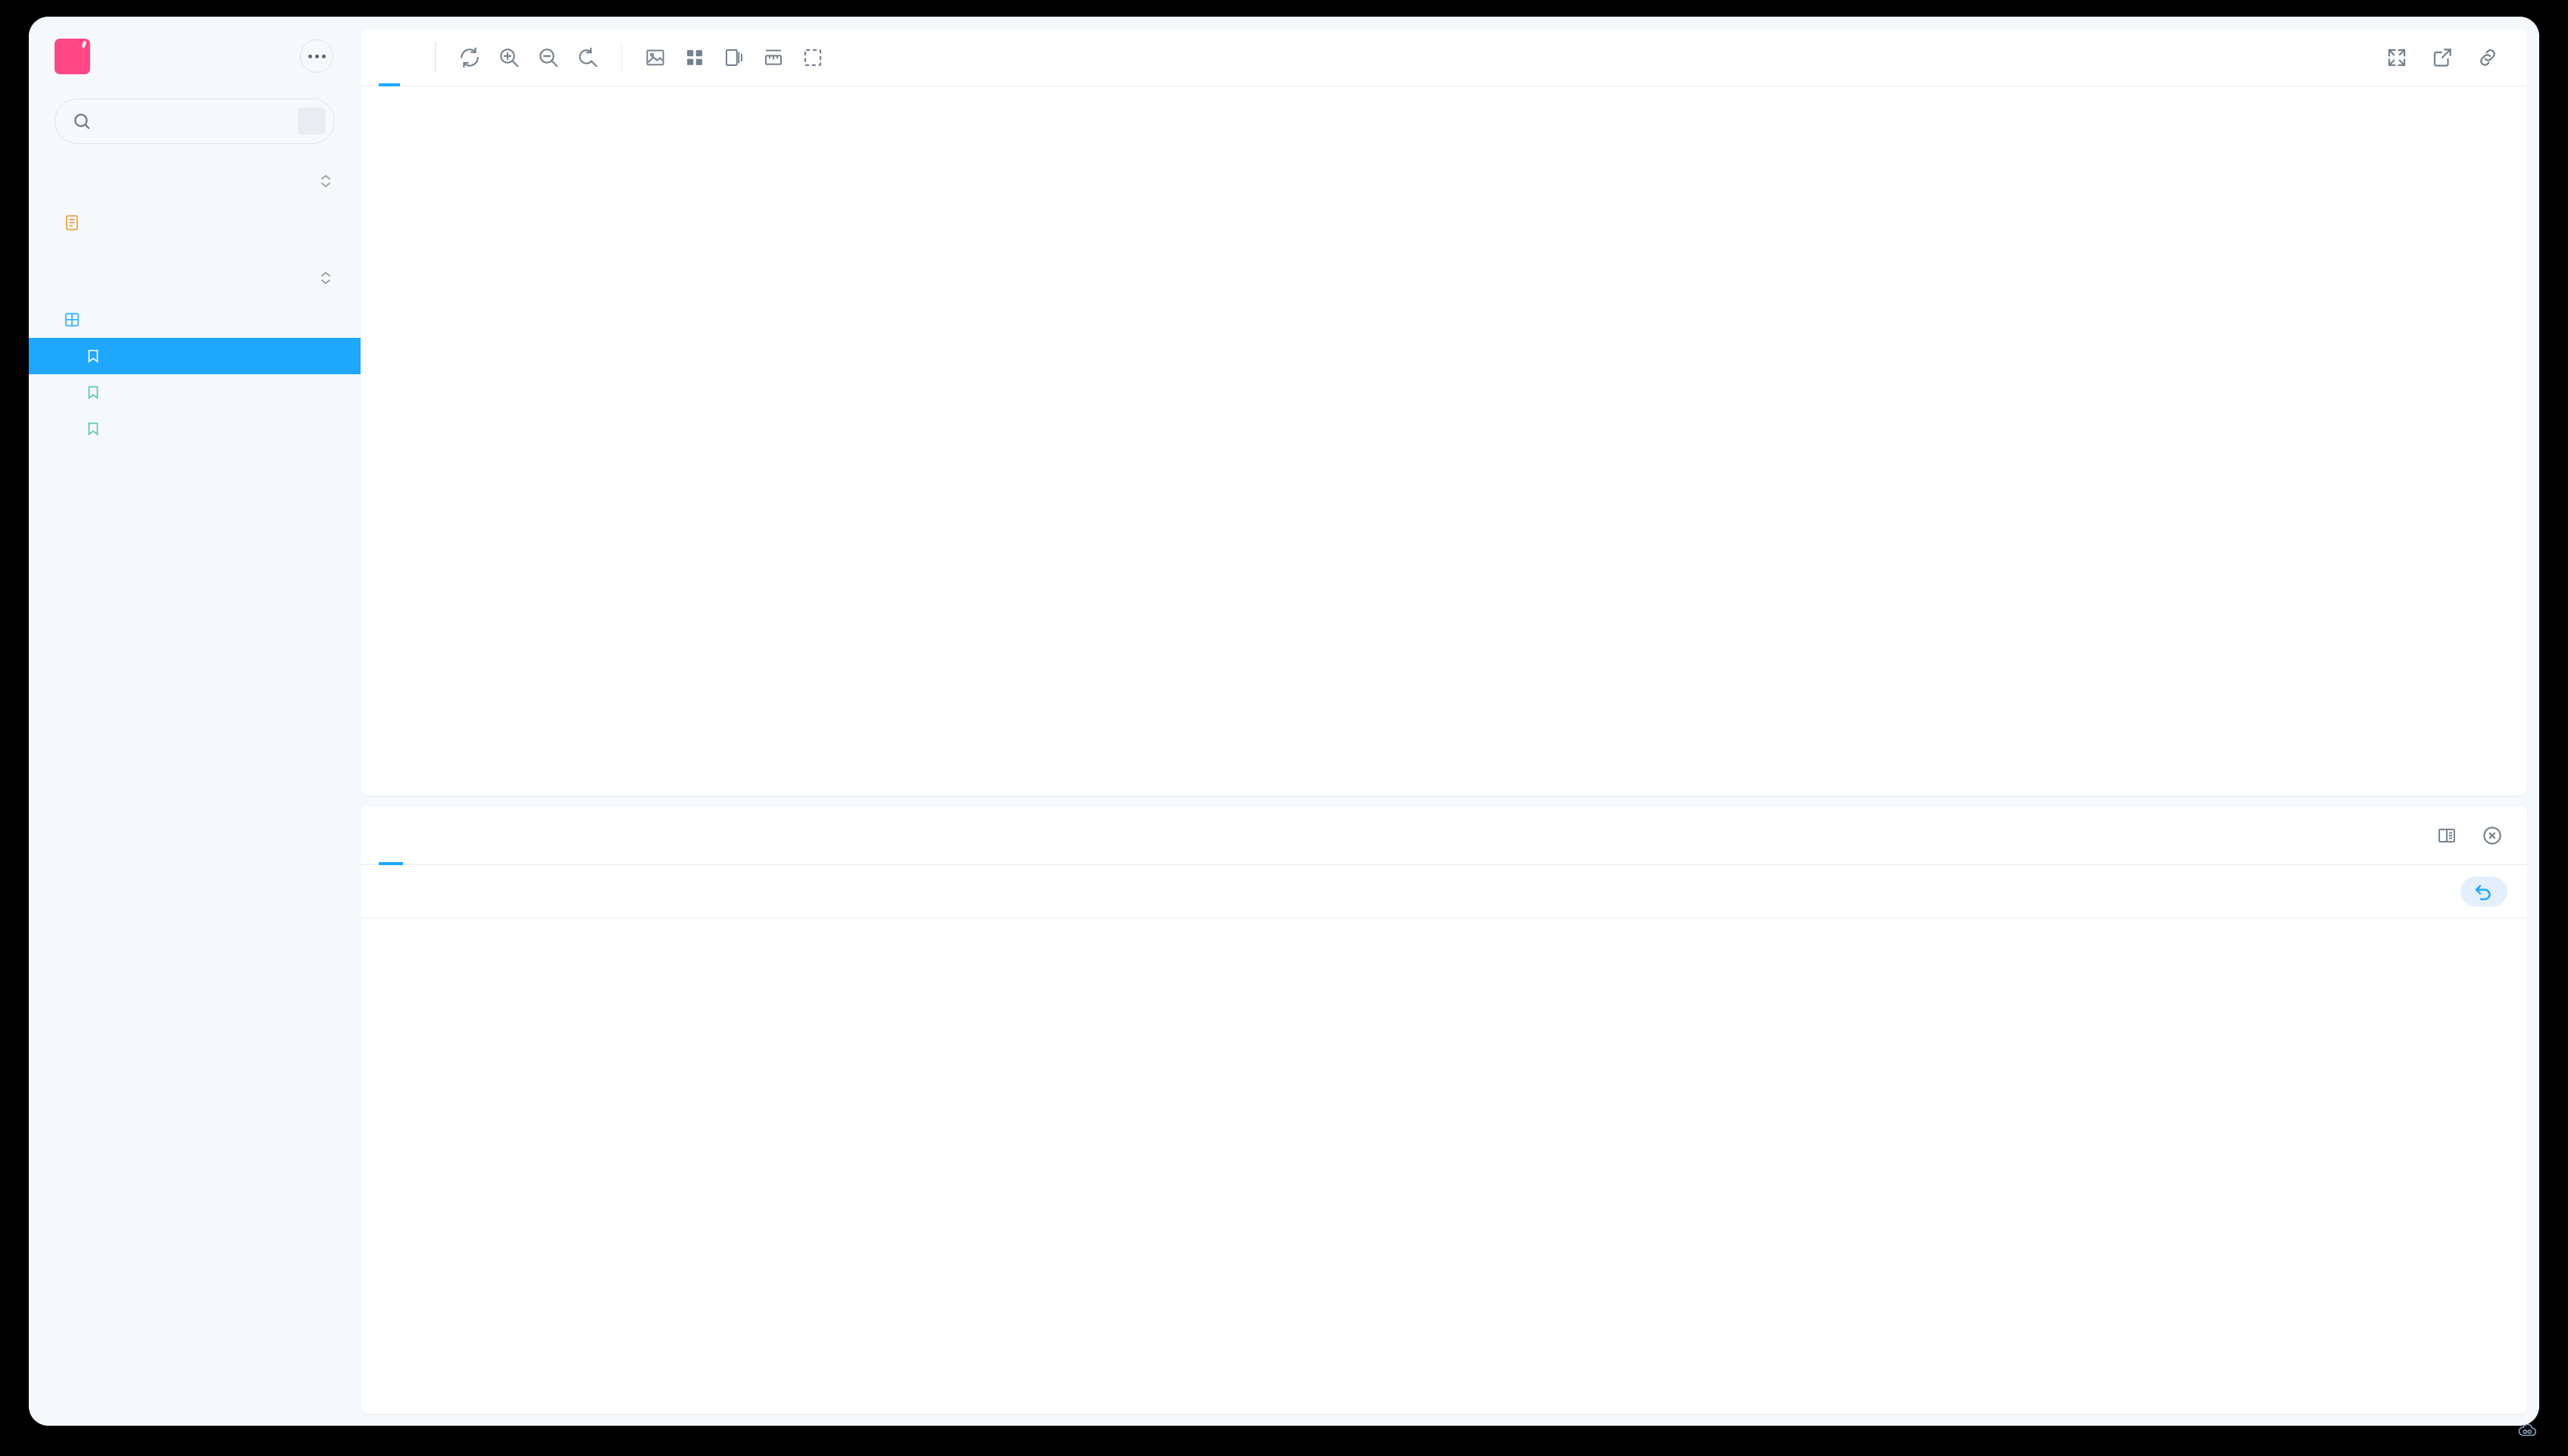  What do you see at coordinates (2447, 835) in the screenshot?
I see `panel-position-icon` at bounding box center [2447, 835].